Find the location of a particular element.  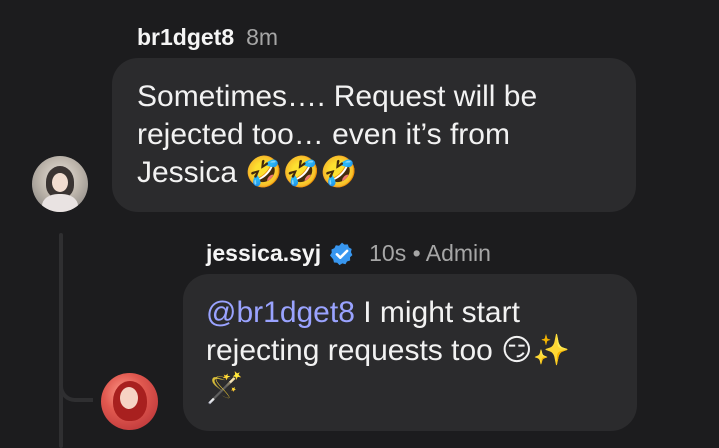

comment-text-line: rejected too… even it’s from is located at coordinates (323, 134).